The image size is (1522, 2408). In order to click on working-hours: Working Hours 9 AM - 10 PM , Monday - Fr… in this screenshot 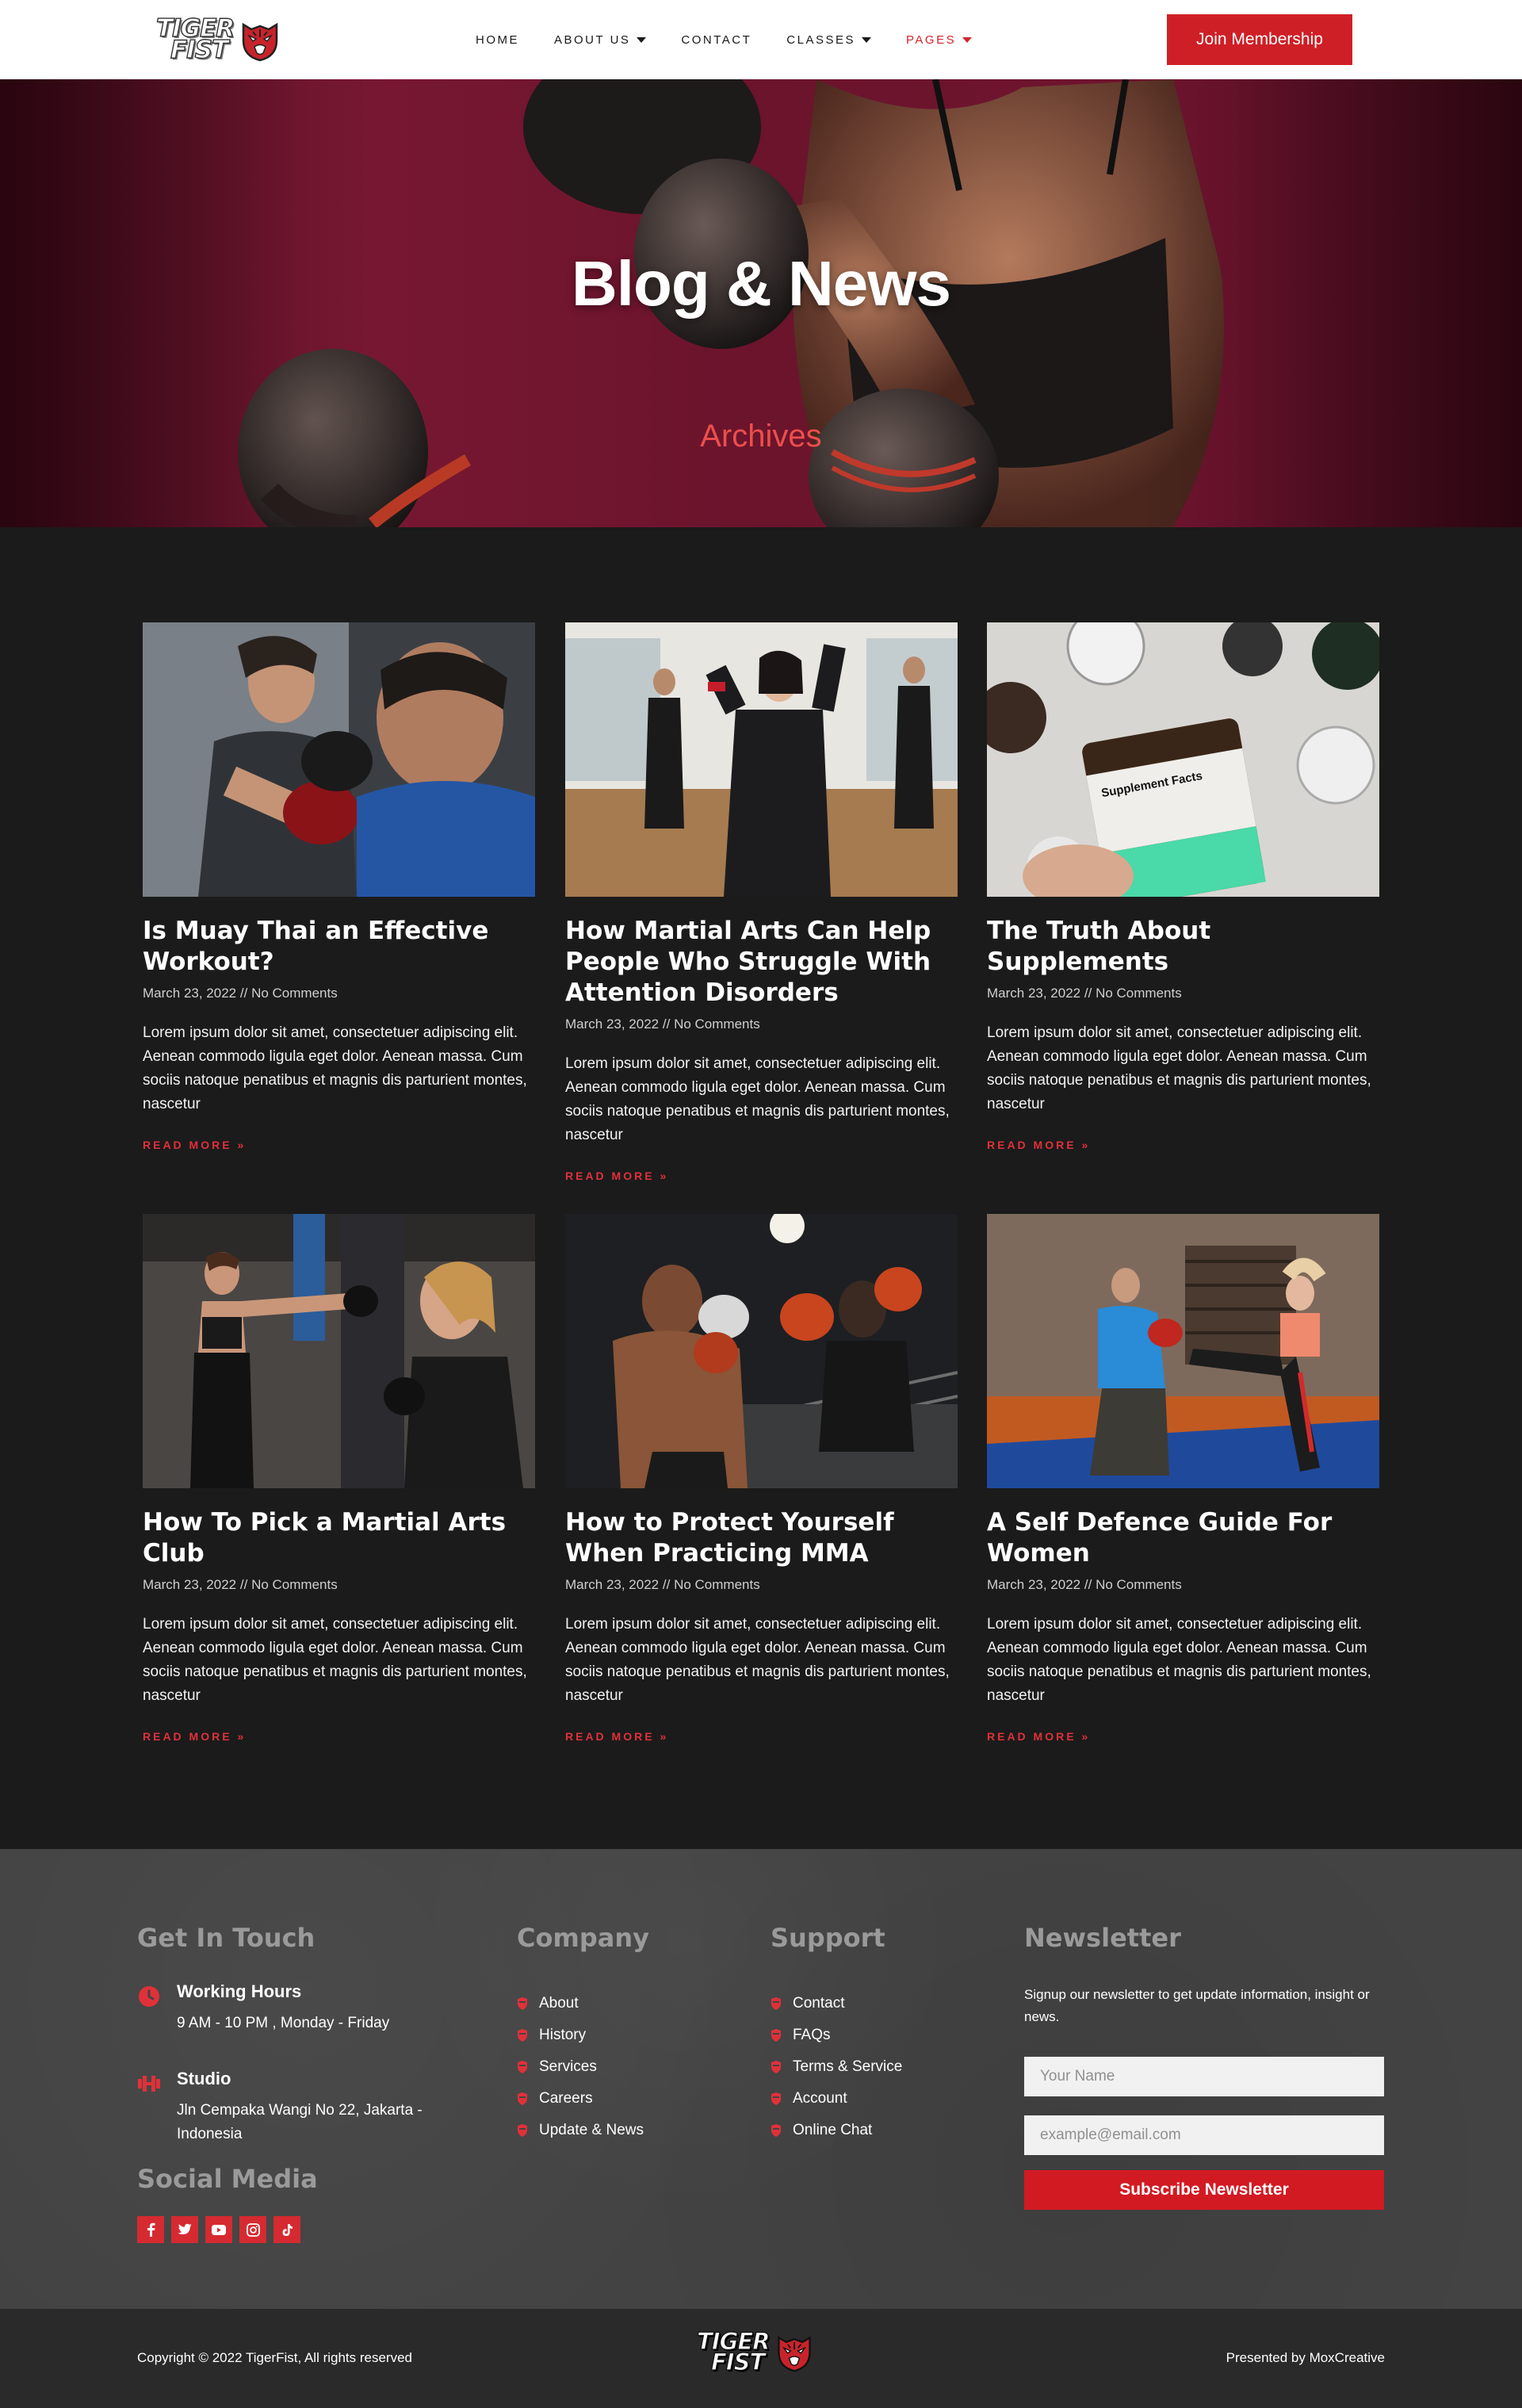, I will do `click(291, 2008)`.